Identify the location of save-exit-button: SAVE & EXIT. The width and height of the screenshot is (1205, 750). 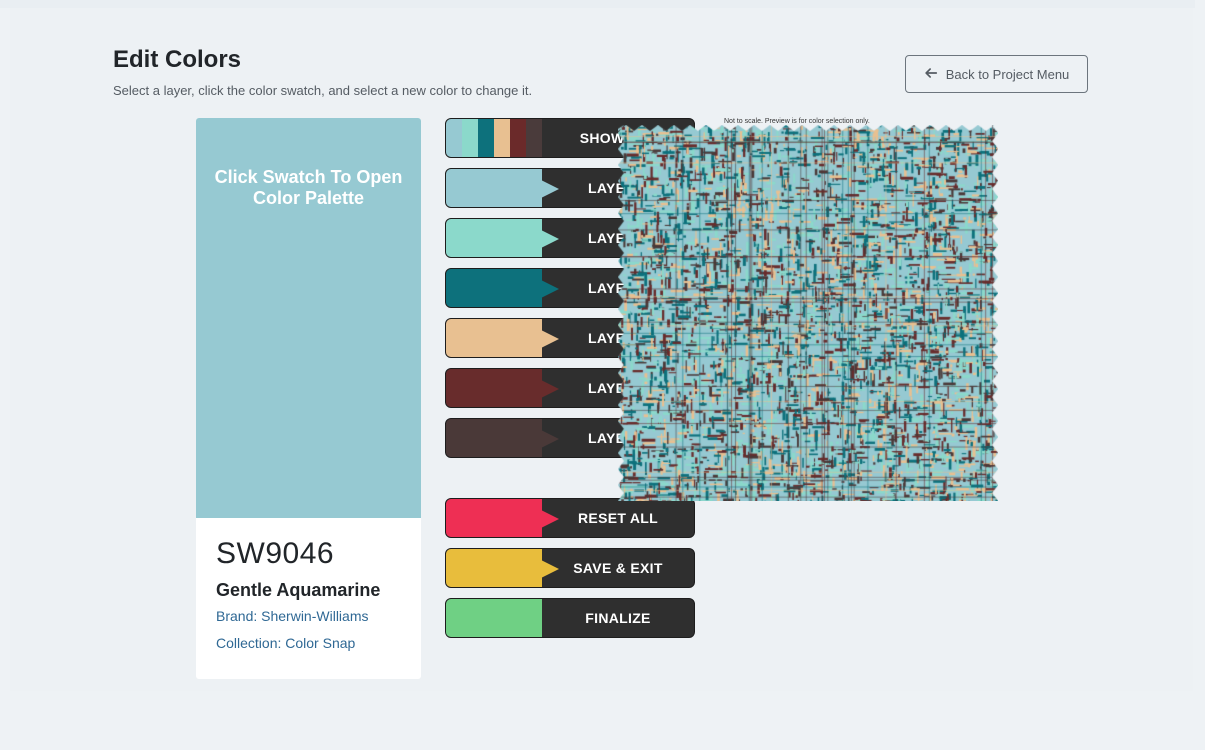
(570, 568).